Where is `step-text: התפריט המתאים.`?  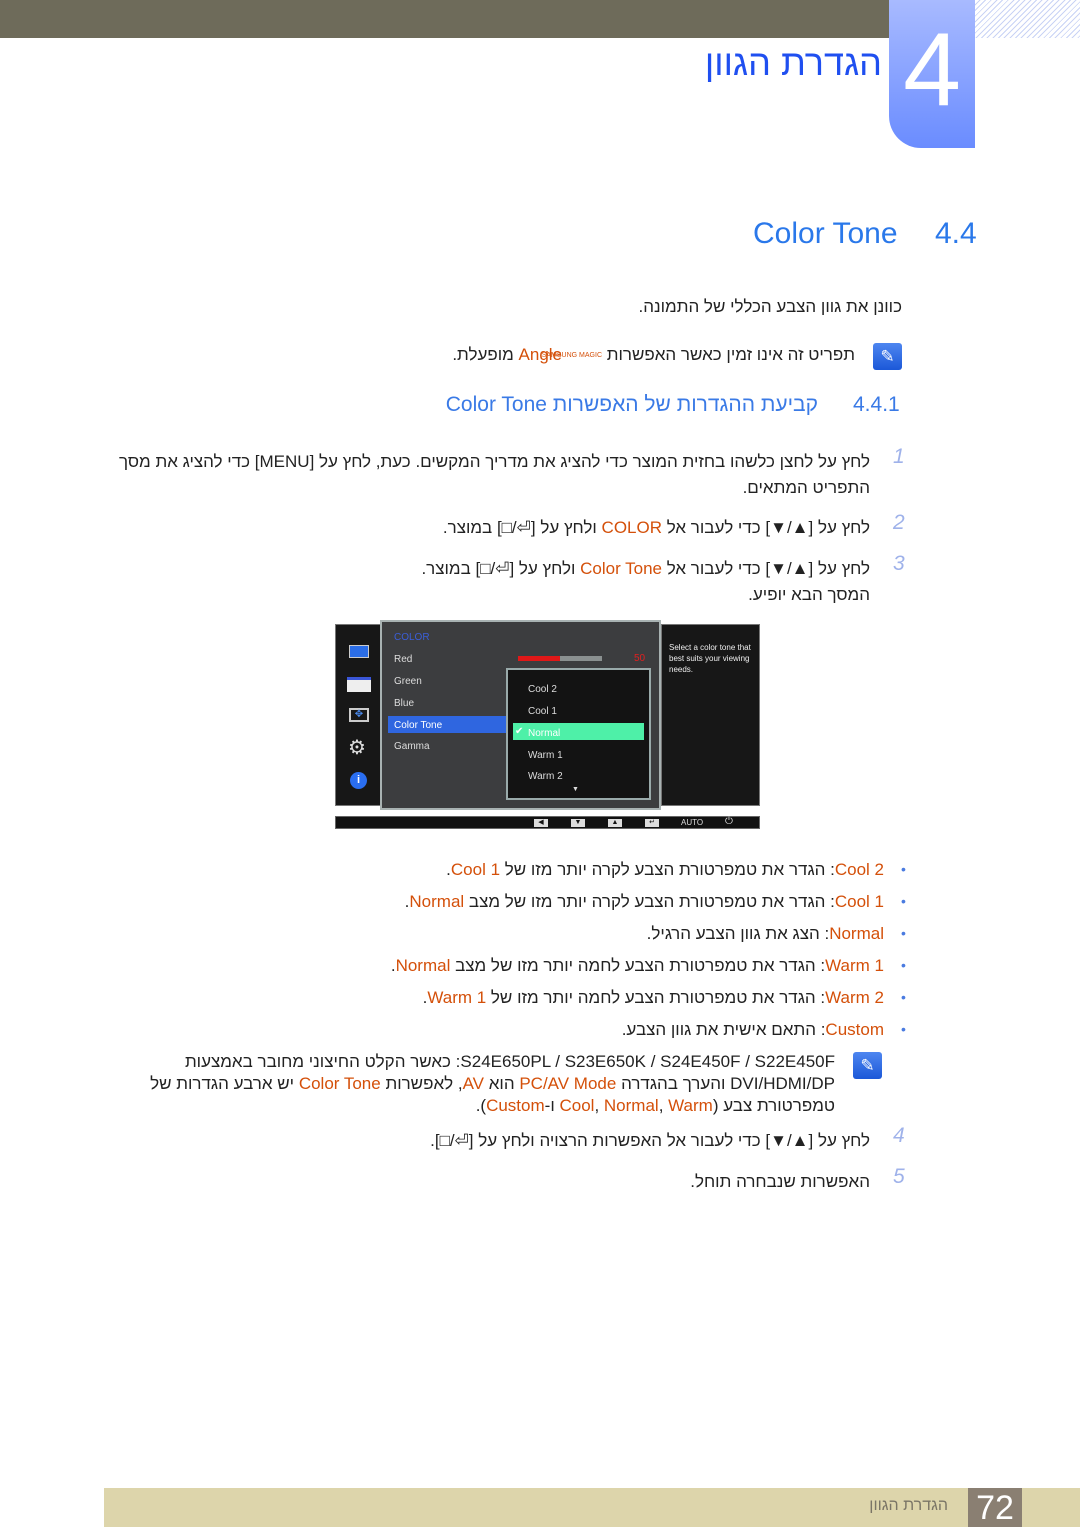
step-text: התפריט המתאים. is located at coordinates (806, 488).